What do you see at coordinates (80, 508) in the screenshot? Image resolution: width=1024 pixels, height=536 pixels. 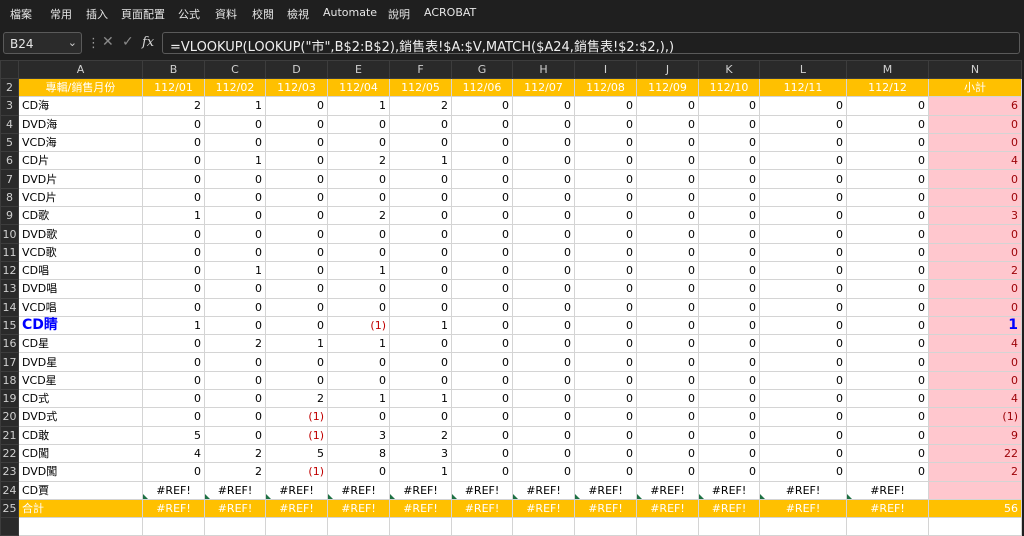 I see `total-label-cell: 合計` at bounding box center [80, 508].